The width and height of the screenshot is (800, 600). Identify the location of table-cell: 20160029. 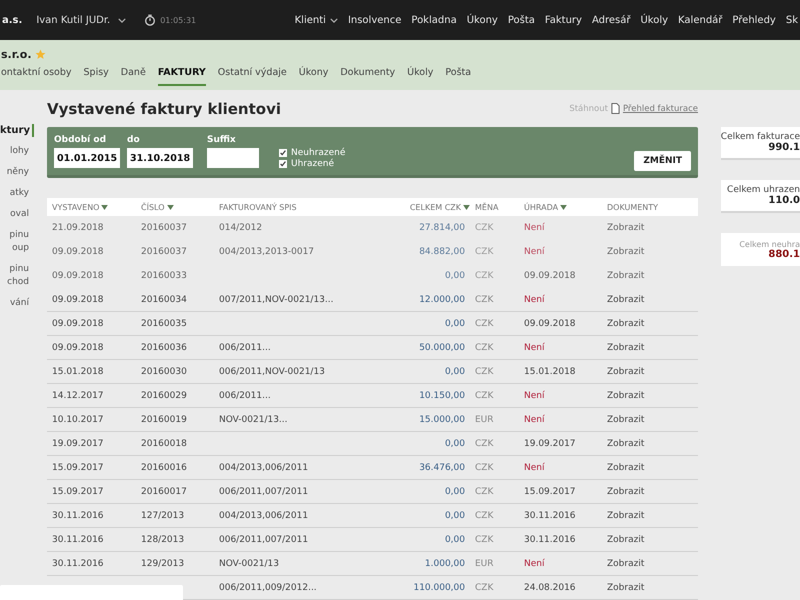
(164, 395).